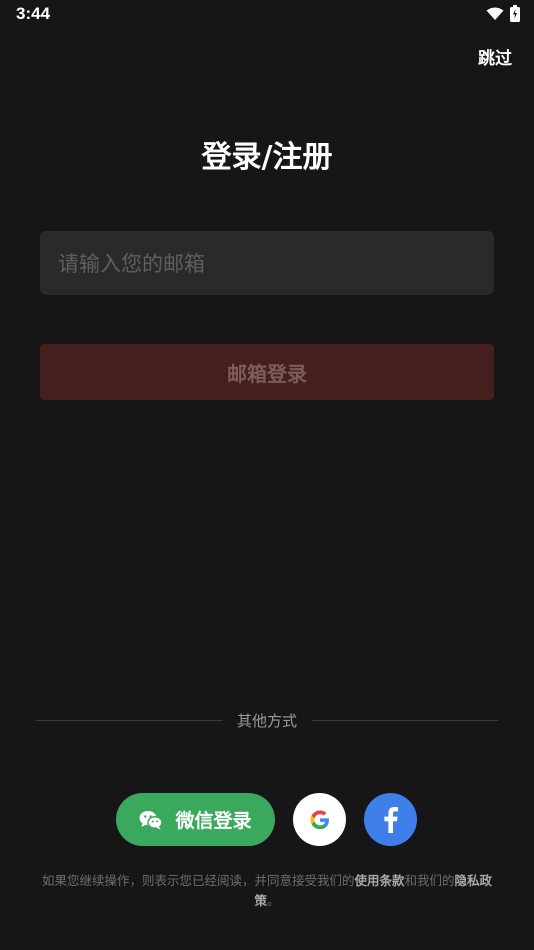  Describe the element at coordinates (267, 372) in the screenshot. I see `email-login-button: 邮箱登录` at that location.